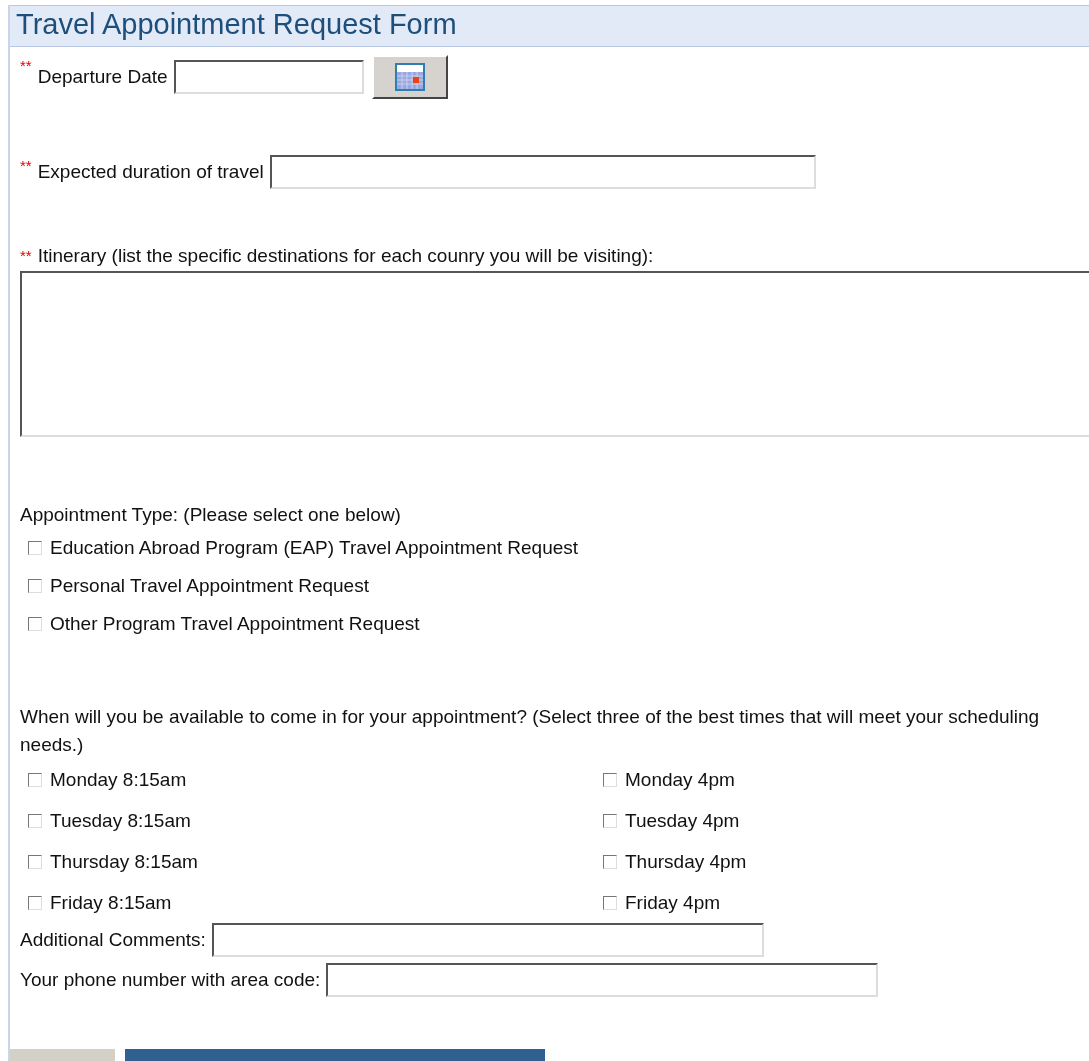 This screenshot has height=1061, width=1089. What do you see at coordinates (118, 779) in the screenshot?
I see `option-label: Monday 8:15am` at bounding box center [118, 779].